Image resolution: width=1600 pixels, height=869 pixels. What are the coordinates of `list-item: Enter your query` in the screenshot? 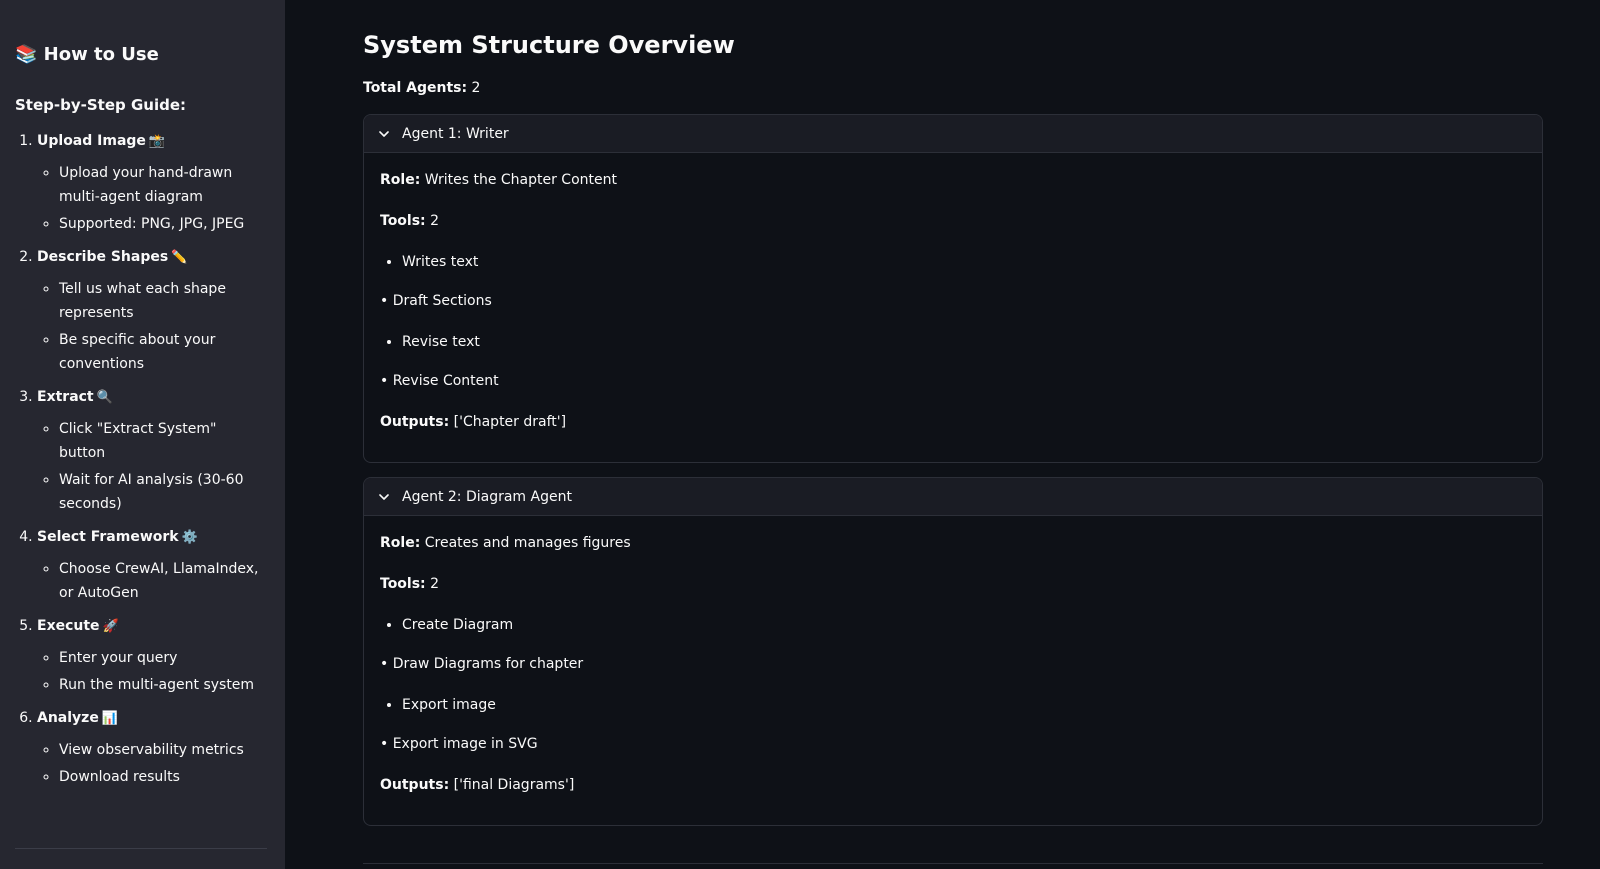 It's located at (163, 658).